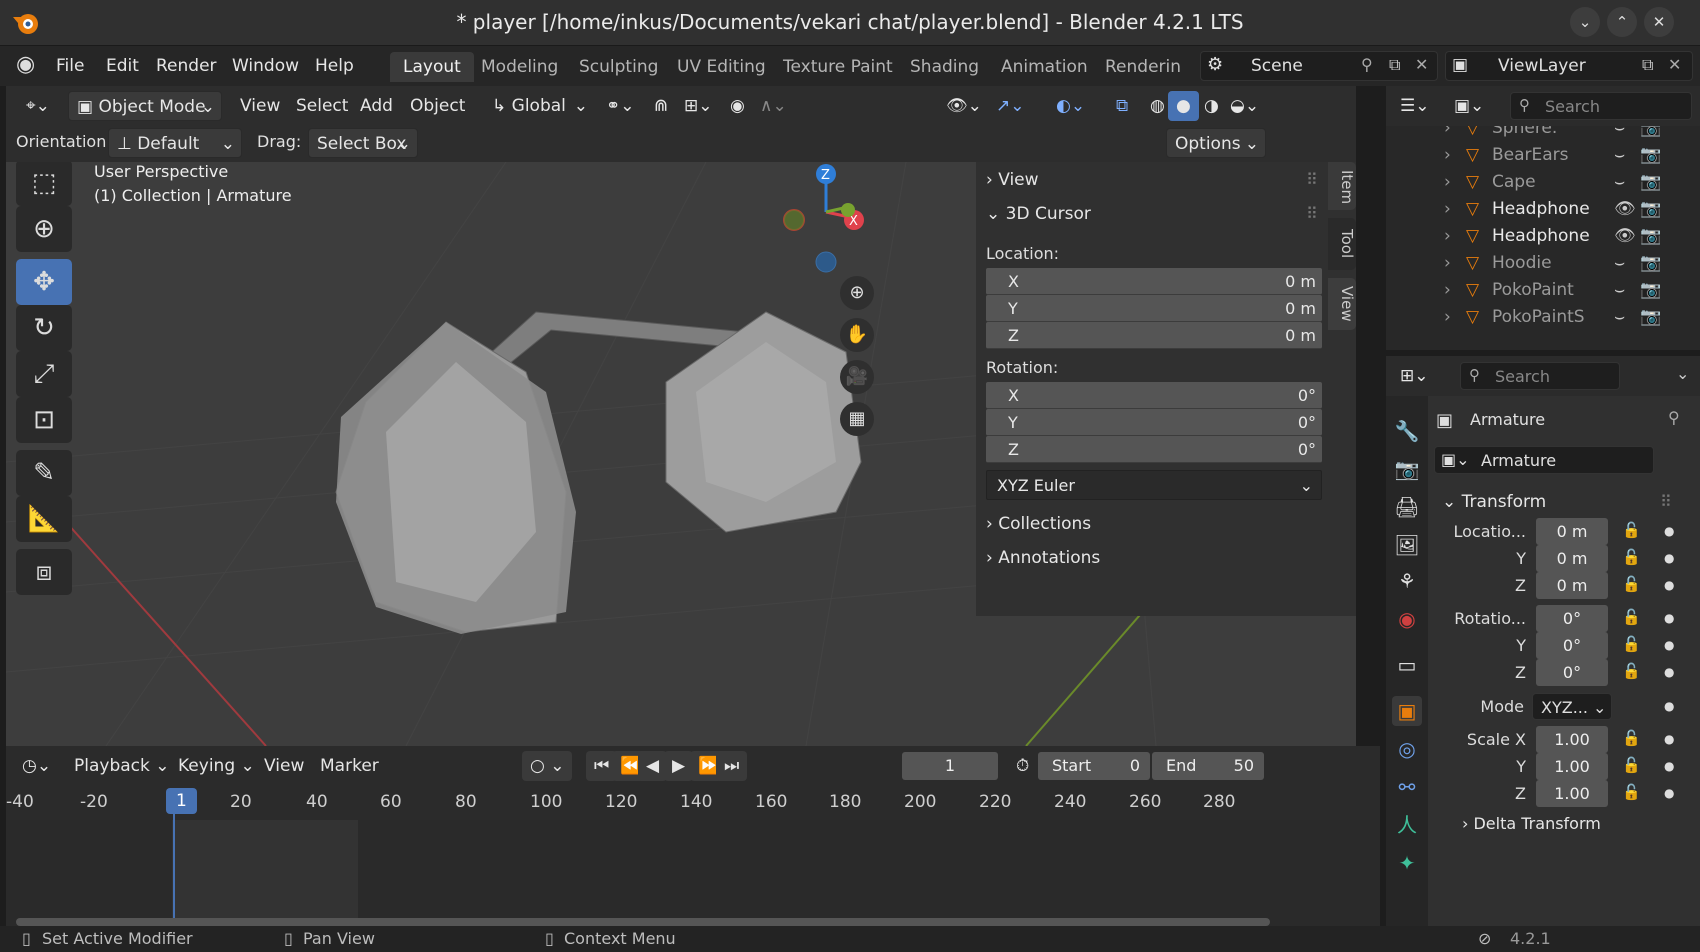 The width and height of the screenshot is (1700, 952). What do you see at coordinates (519, 67) in the screenshot?
I see `tab-modeling: Modeling` at bounding box center [519, 67].